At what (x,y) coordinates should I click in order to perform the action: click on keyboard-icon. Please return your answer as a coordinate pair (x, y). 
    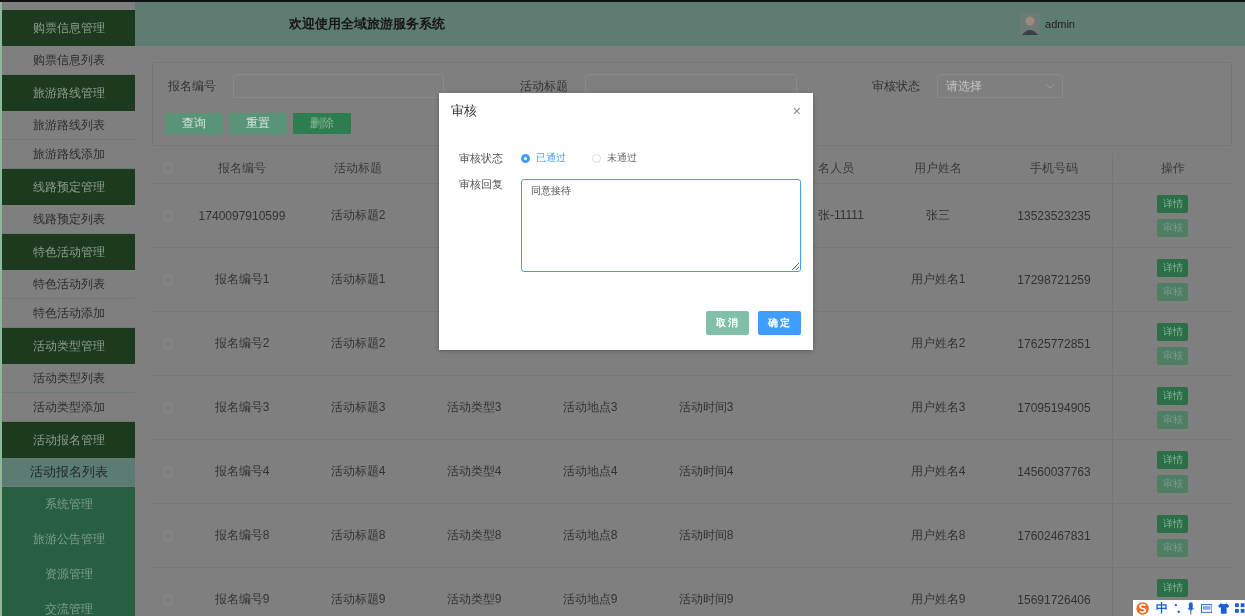
    Looking at the image, I should click on (1206, 608).